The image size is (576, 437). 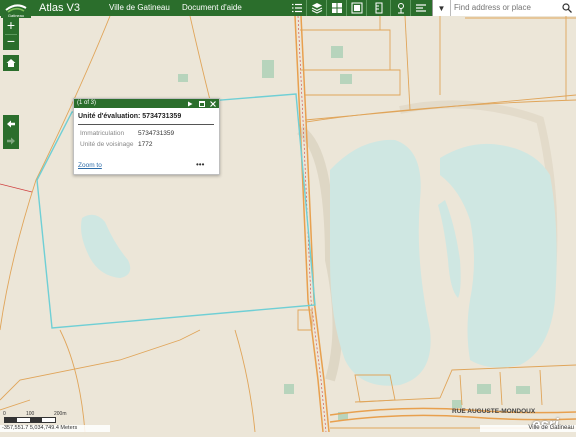 I want to click on arrow-left-icon, so click(x=11, y=123).